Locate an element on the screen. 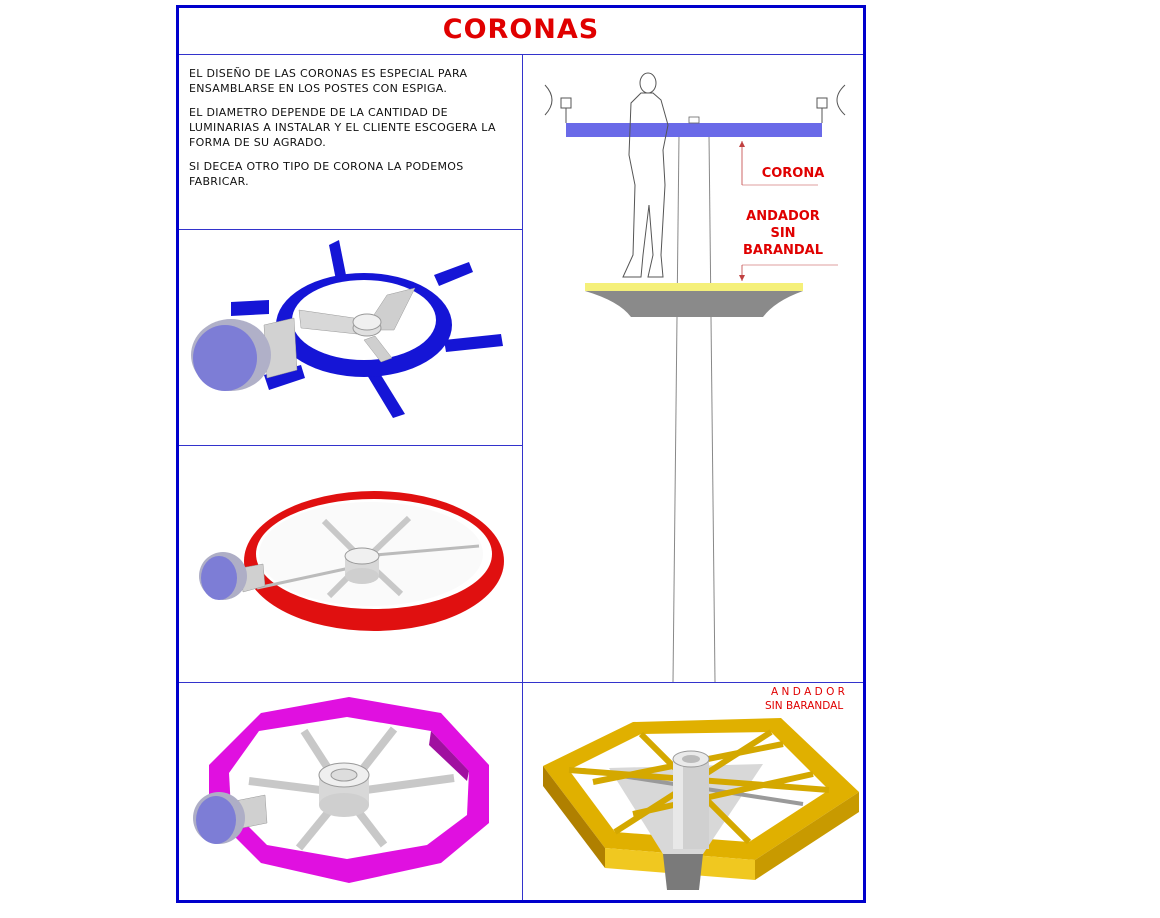  magenta-crown-illustration is located at coordinates (341, 790).